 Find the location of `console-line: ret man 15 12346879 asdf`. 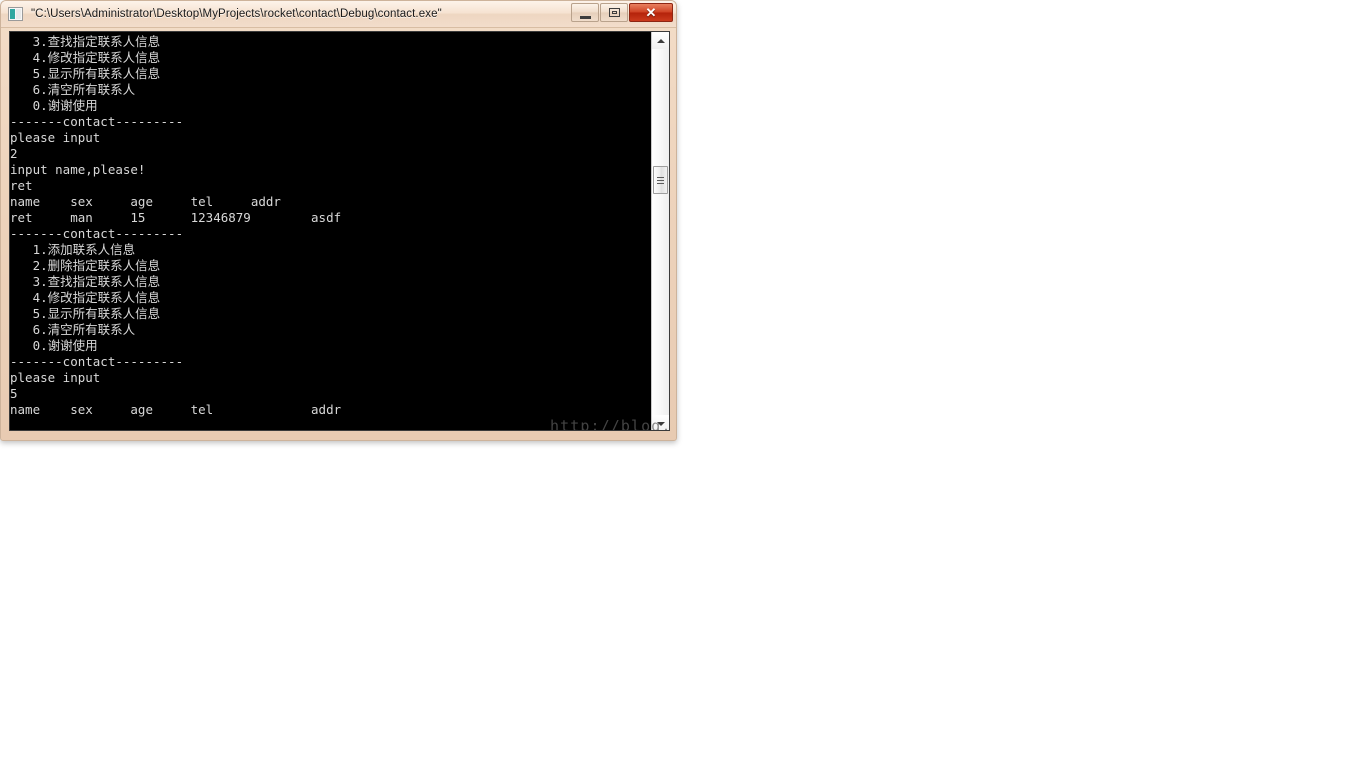

console-line: ret man 15 12346879 asdf is located at coordinates (176, 217).